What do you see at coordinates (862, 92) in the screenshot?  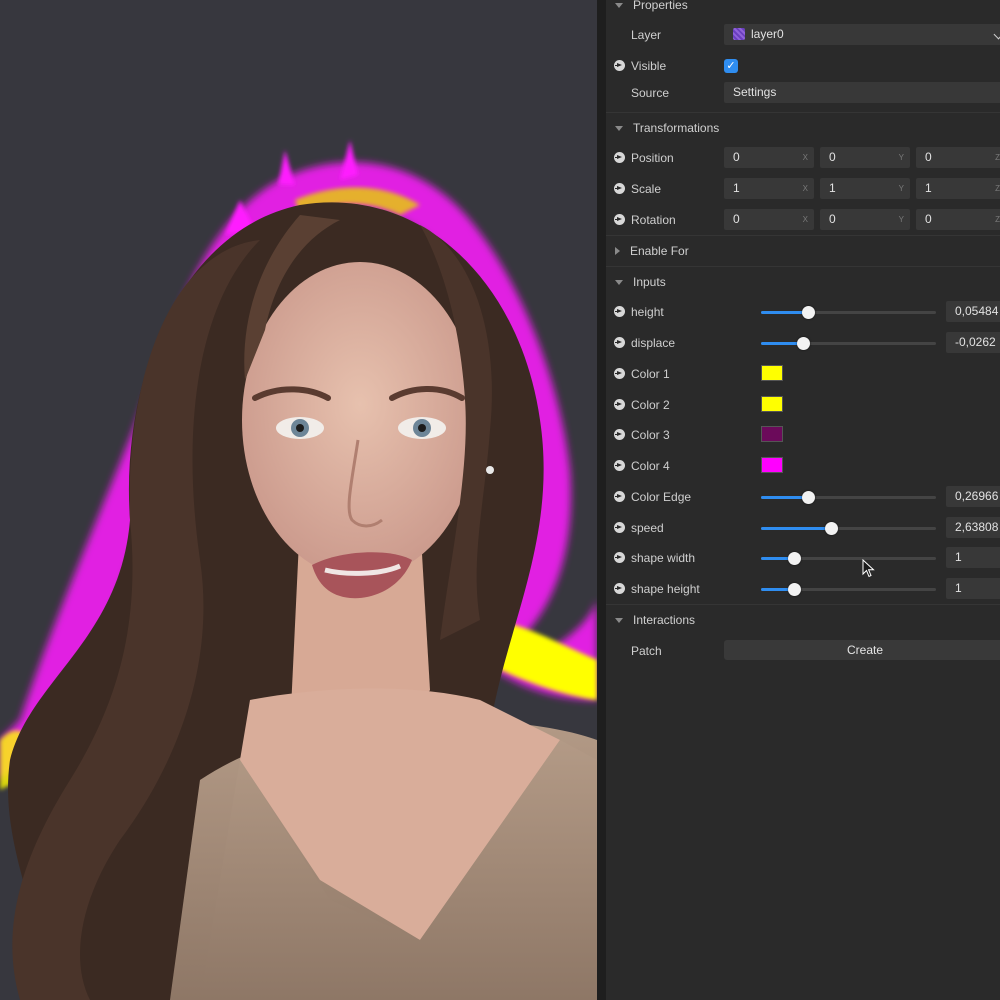 I see `source-field: Settings` at bounding box center [862, 92].